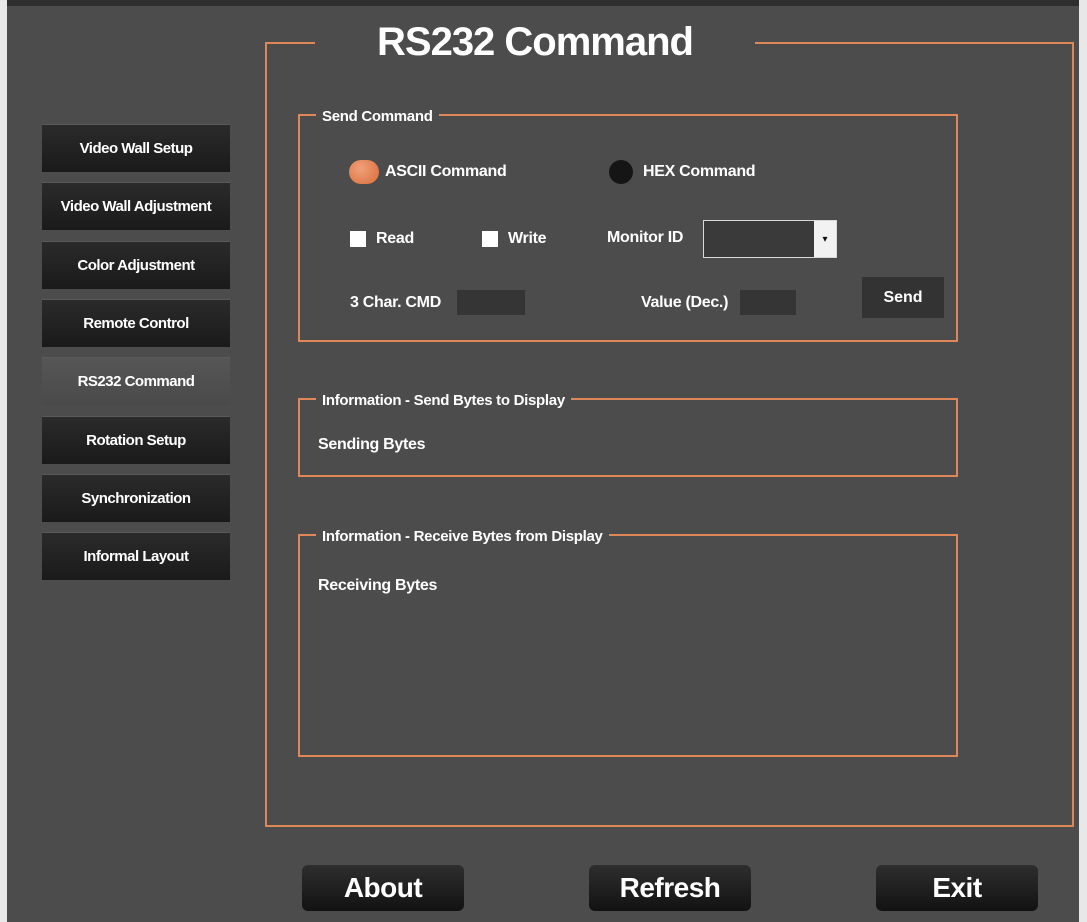  I want to click on send-button: Send, so click(903, 297).